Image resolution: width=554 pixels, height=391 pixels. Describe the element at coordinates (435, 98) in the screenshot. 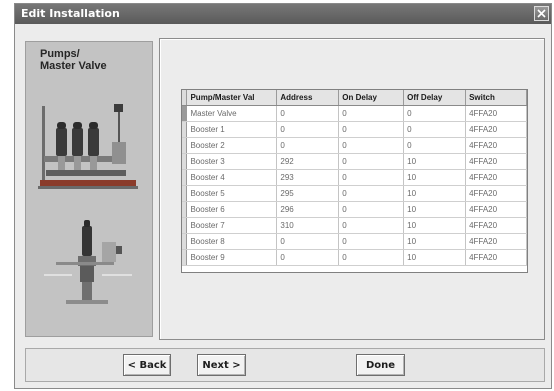

I see `column-header-off-delay: Off Delay` at that location.